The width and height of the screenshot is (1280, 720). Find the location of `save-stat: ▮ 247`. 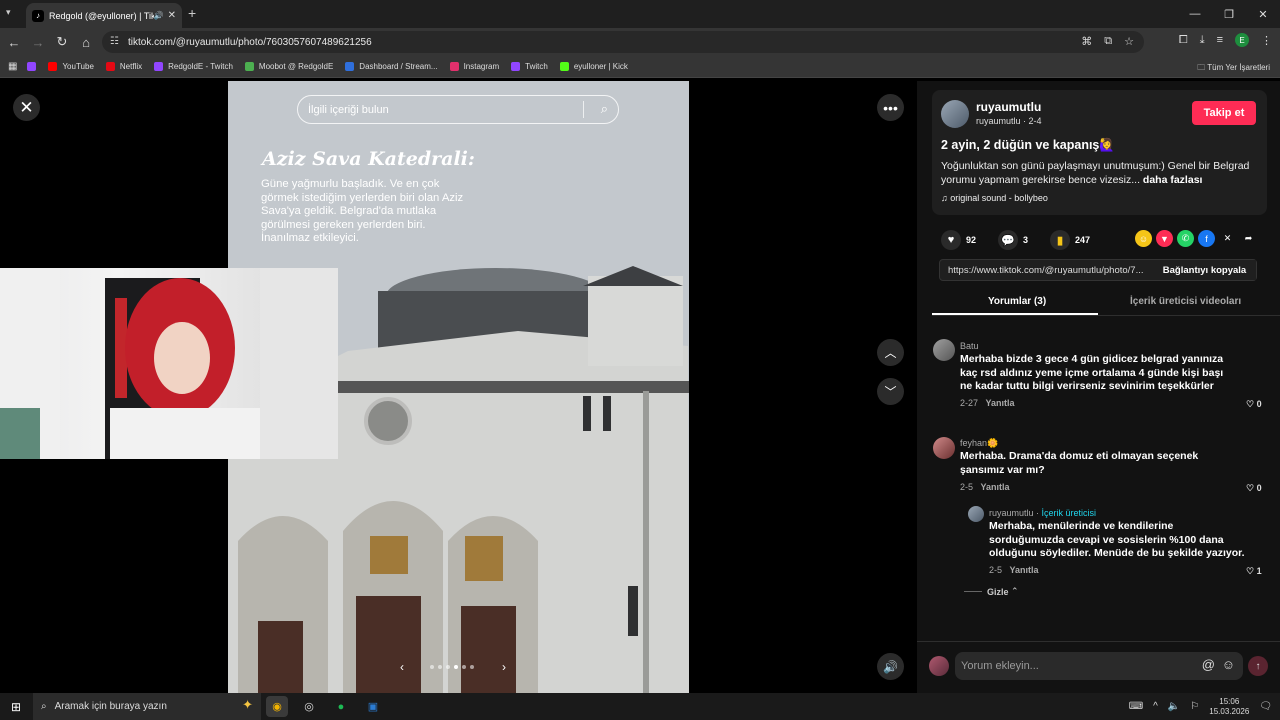

save-stat: ▮ 247 is located at coordinates (1070, 240).